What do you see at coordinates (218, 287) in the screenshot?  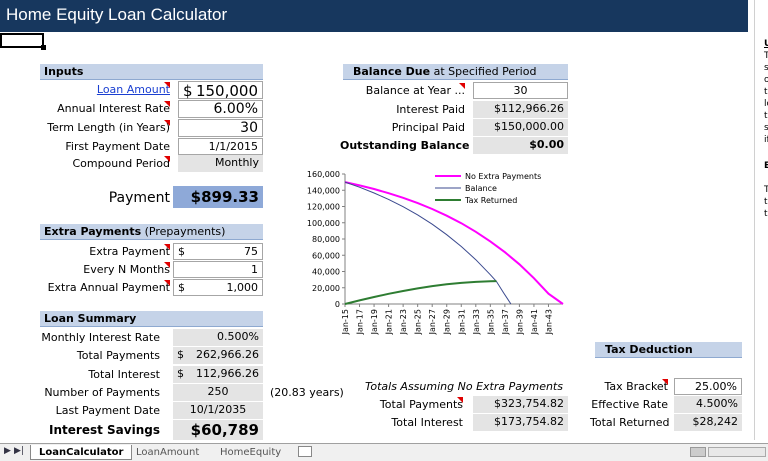 I see `extra-annual-input: $ 1,000` at bounding box center [218, 287].